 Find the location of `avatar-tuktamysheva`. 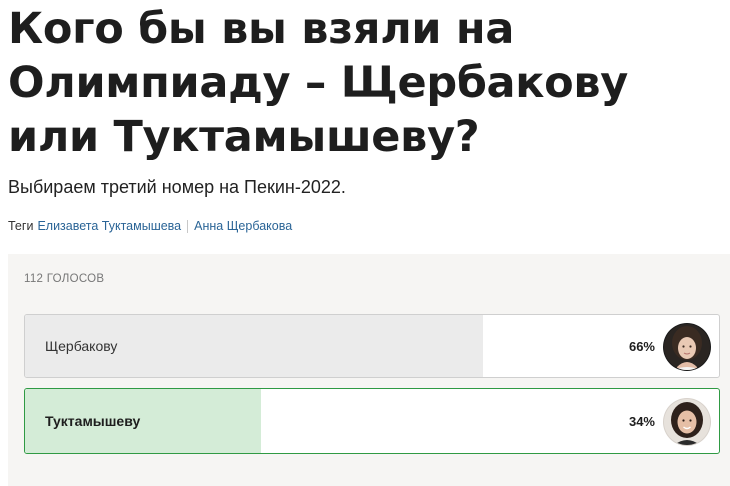

avatar-tuktamysheva is located at coordinates (687, 422).